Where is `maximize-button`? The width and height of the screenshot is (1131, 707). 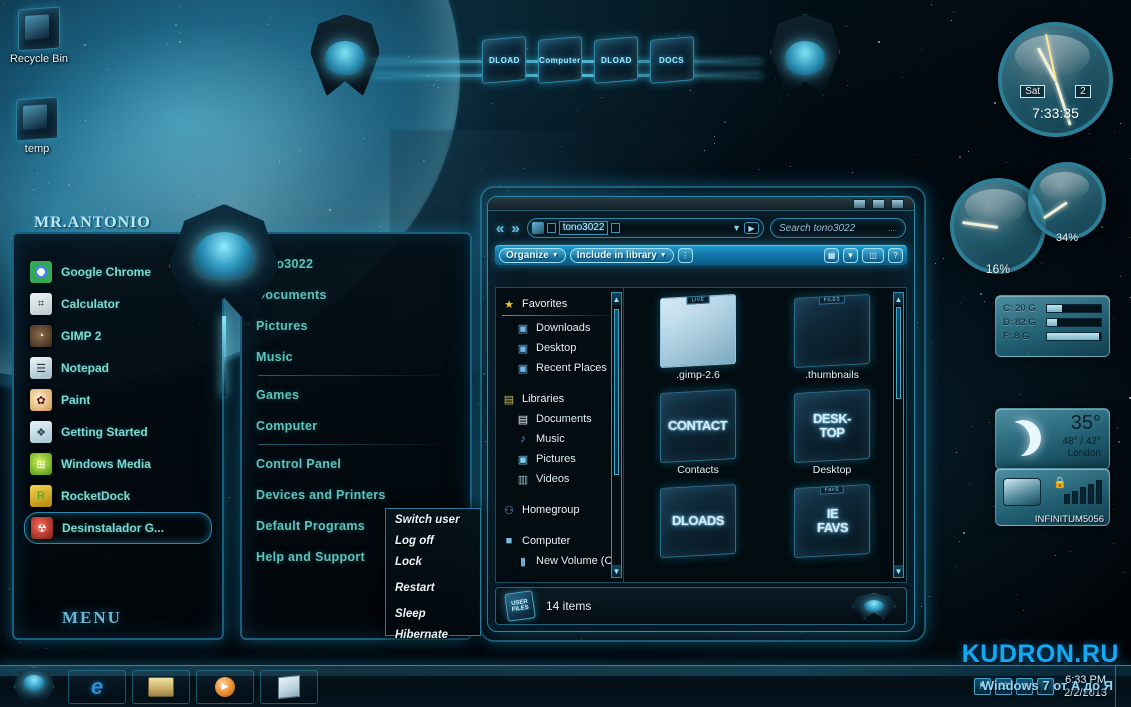
maximize-button is located at coordinates (878, 204).